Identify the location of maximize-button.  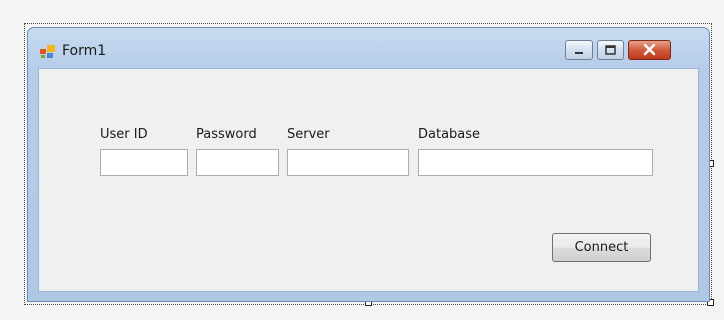
(610, 50).